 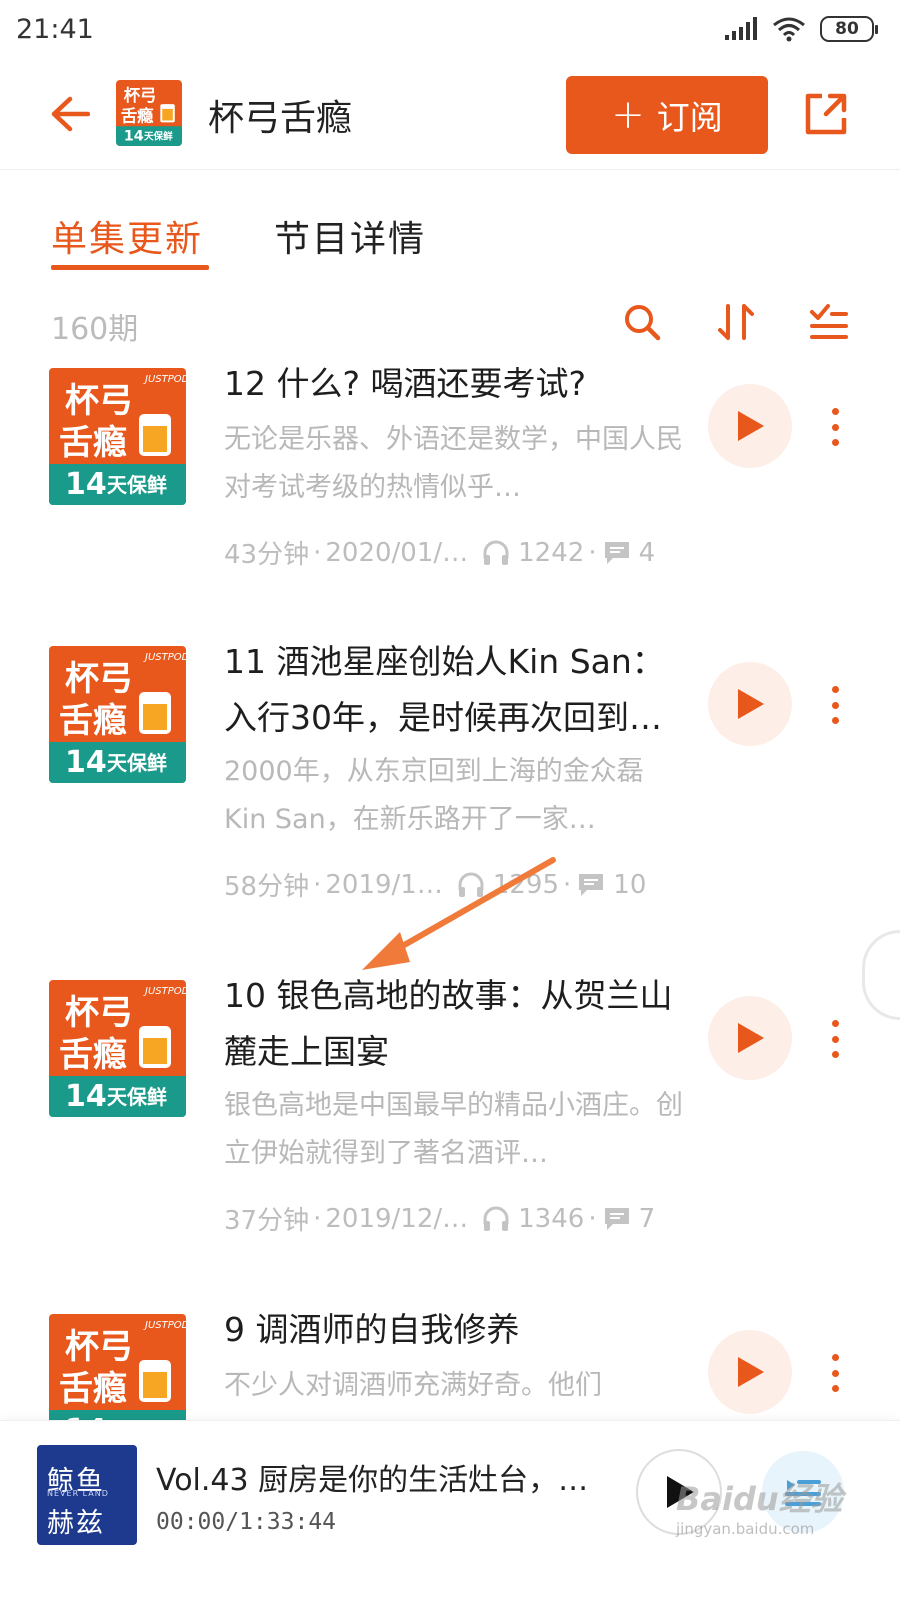 I want to click on player-cover-line2: 赫兹, so click(x=76, y=1523).